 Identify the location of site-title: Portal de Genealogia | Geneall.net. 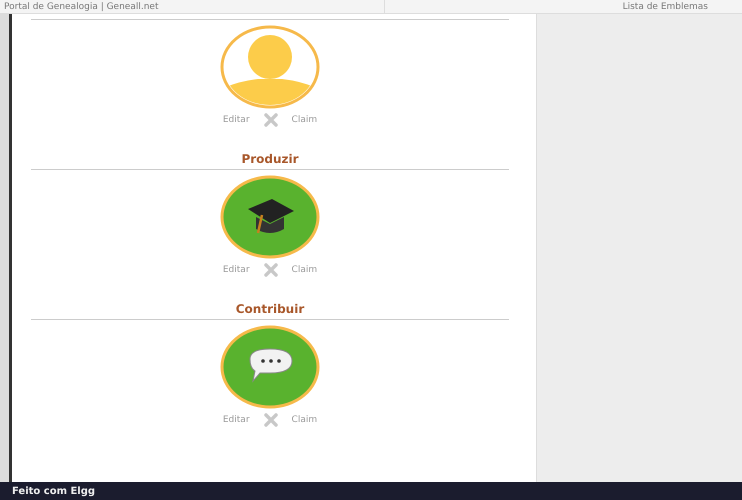
(81, 7).